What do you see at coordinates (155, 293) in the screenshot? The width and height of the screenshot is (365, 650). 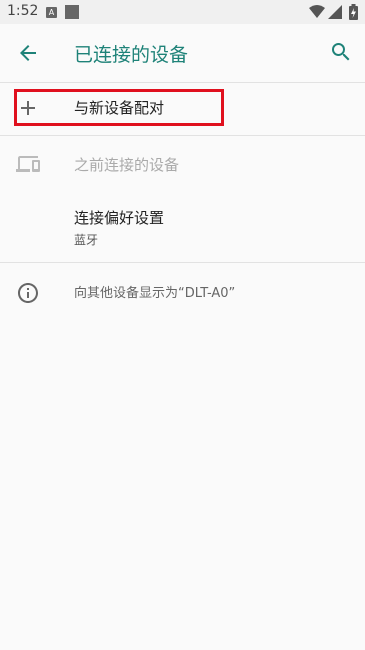 I see `device-visibility-label: 向其他设备显示为“DLT-A0”` at bounding box center [155, 293].